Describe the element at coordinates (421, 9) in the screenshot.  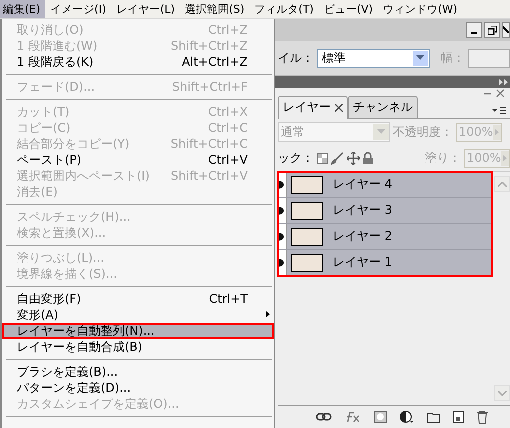
I see `menu-bar-item: ウィンドウ(W)` at that location.